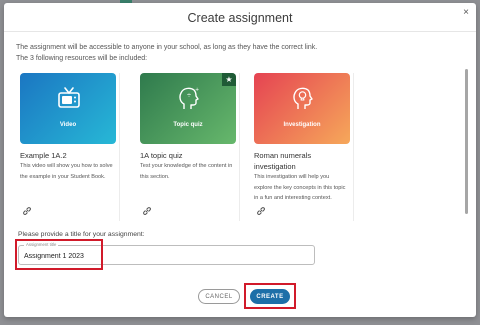 The height and width of the screenshot is (325, 480). What do you see at coordinates (68, 125) in the screenshot?
I see `card-type-label: Video` at bounding box center [68, 125].